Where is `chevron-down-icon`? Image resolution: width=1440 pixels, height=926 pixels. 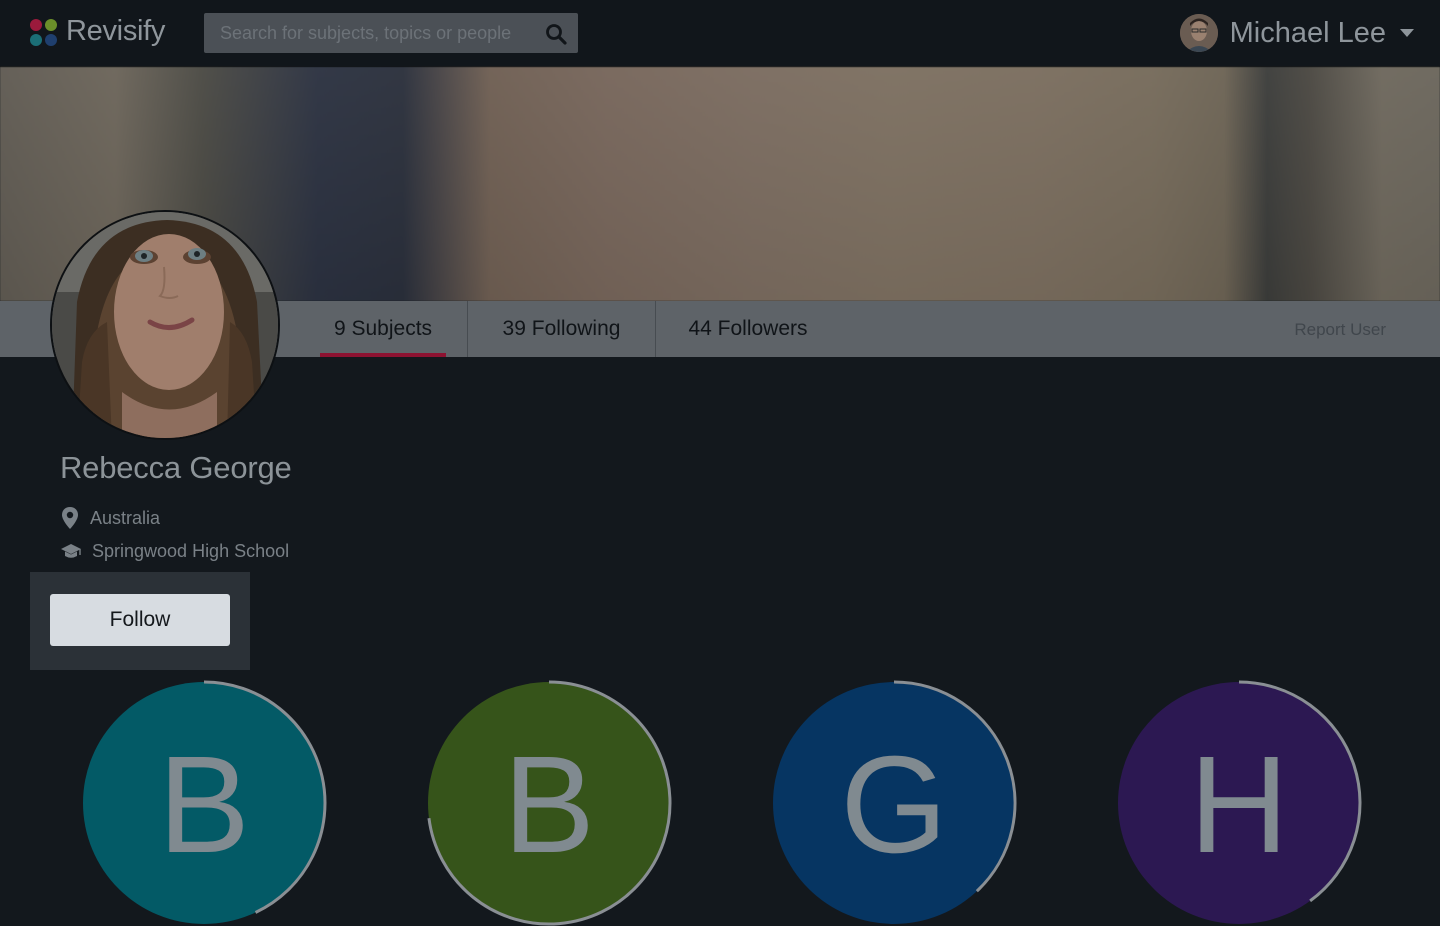
chevron-down-icon is located at coordinates (1407, 33).